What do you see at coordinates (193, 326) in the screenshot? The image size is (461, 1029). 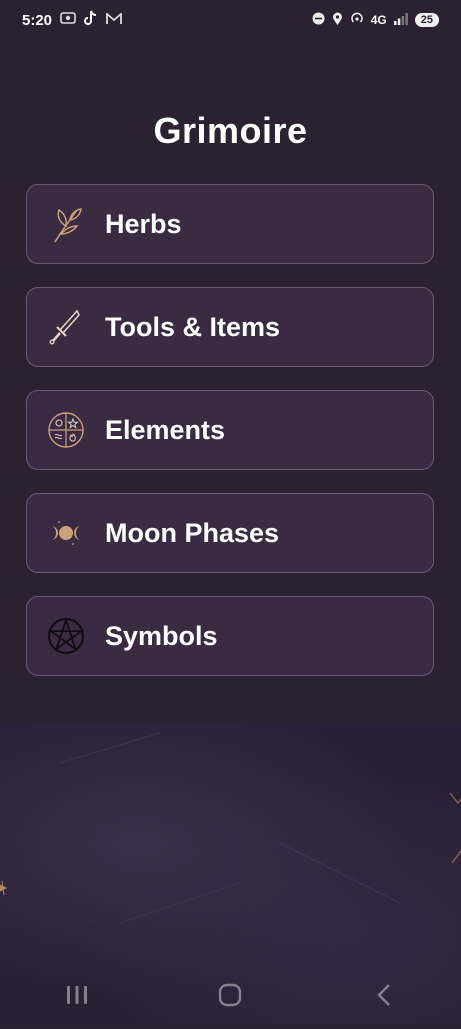 I see `menu-label-tools-items: Tools & Items` at bounding box center [193, 326].